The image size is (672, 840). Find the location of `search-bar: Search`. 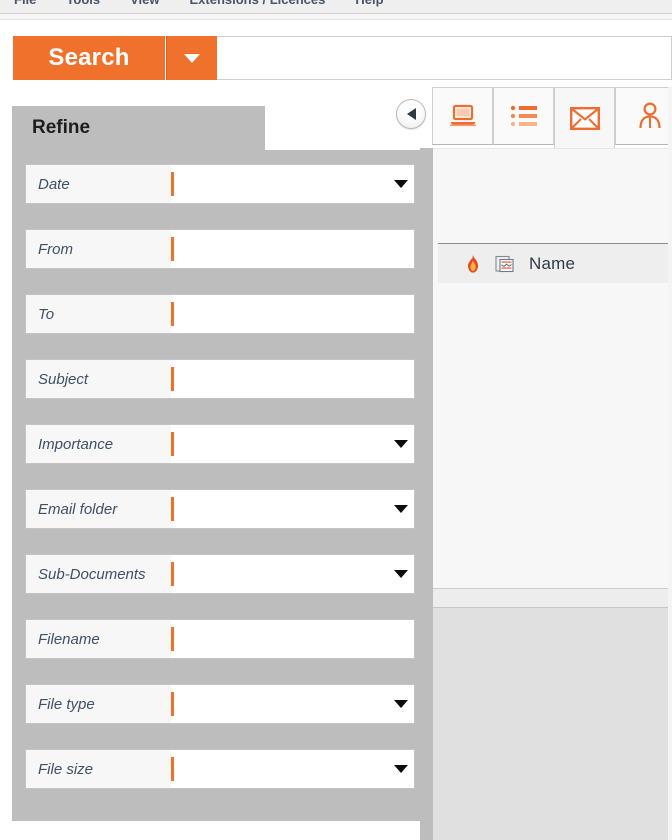

search-bar: Search is located at coordinates (336, 54).